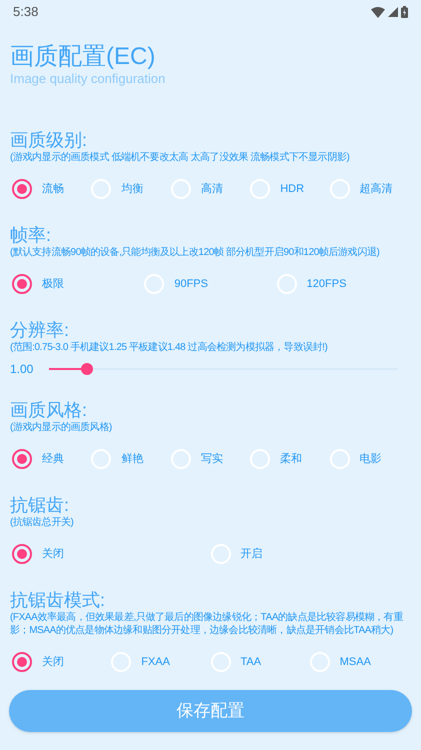  Describe the element at coordinates (276, 459) in the screenshot. I see `radio-option: 柔和` at that location.